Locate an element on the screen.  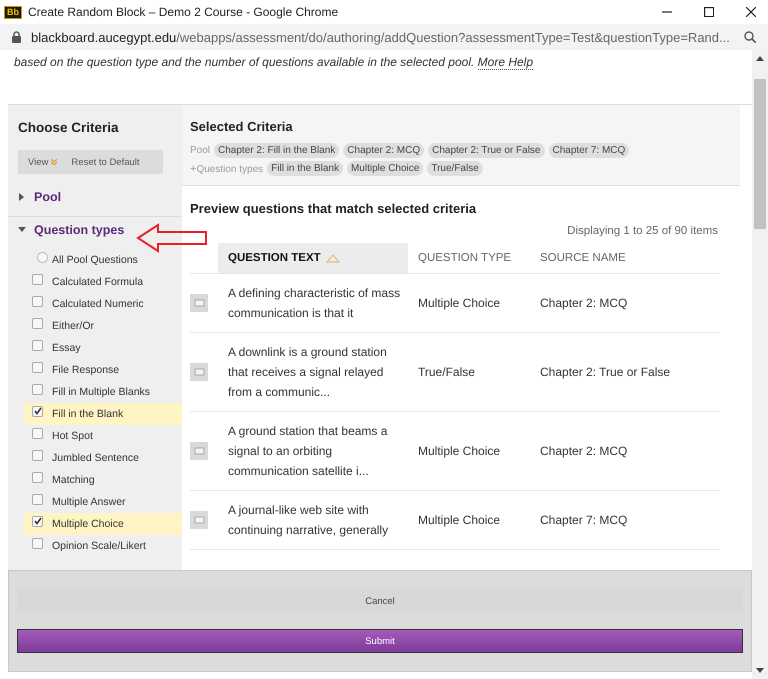
option-label: Opinion Scale/Likert is located at coordinates (99, 546).